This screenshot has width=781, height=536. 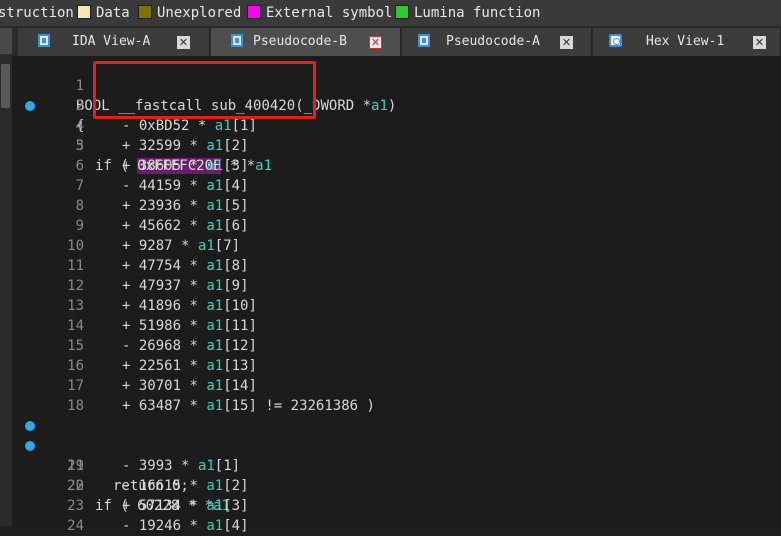 I want to click on tab-label: IDA View-A, so click(x=111, y=41).